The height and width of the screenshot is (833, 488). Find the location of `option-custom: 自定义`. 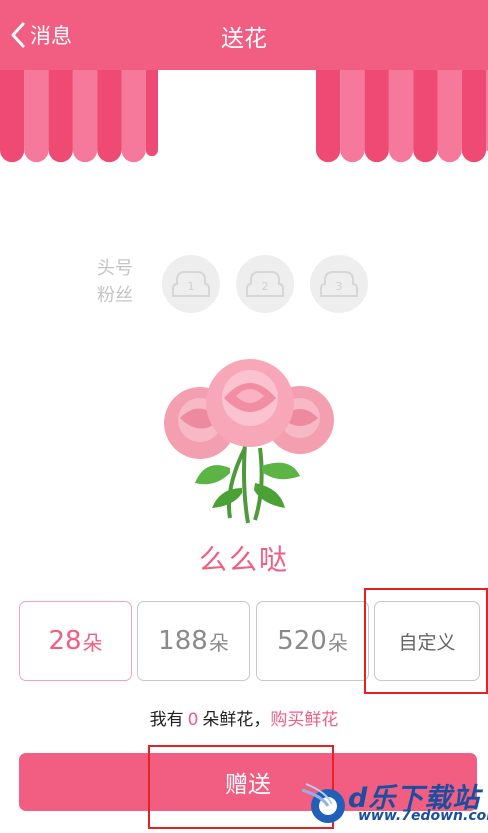

option-custom: 自定义 is located at coordinates (427, 641).